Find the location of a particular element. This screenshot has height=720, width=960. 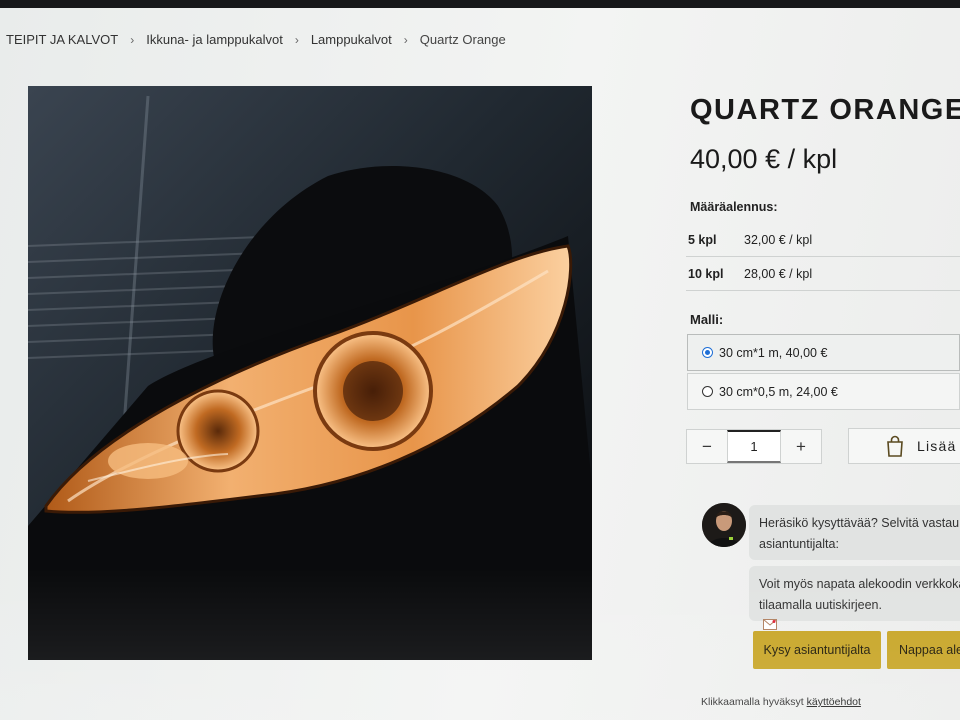

shopping-bag-icon is located at coordinates (895, 446).